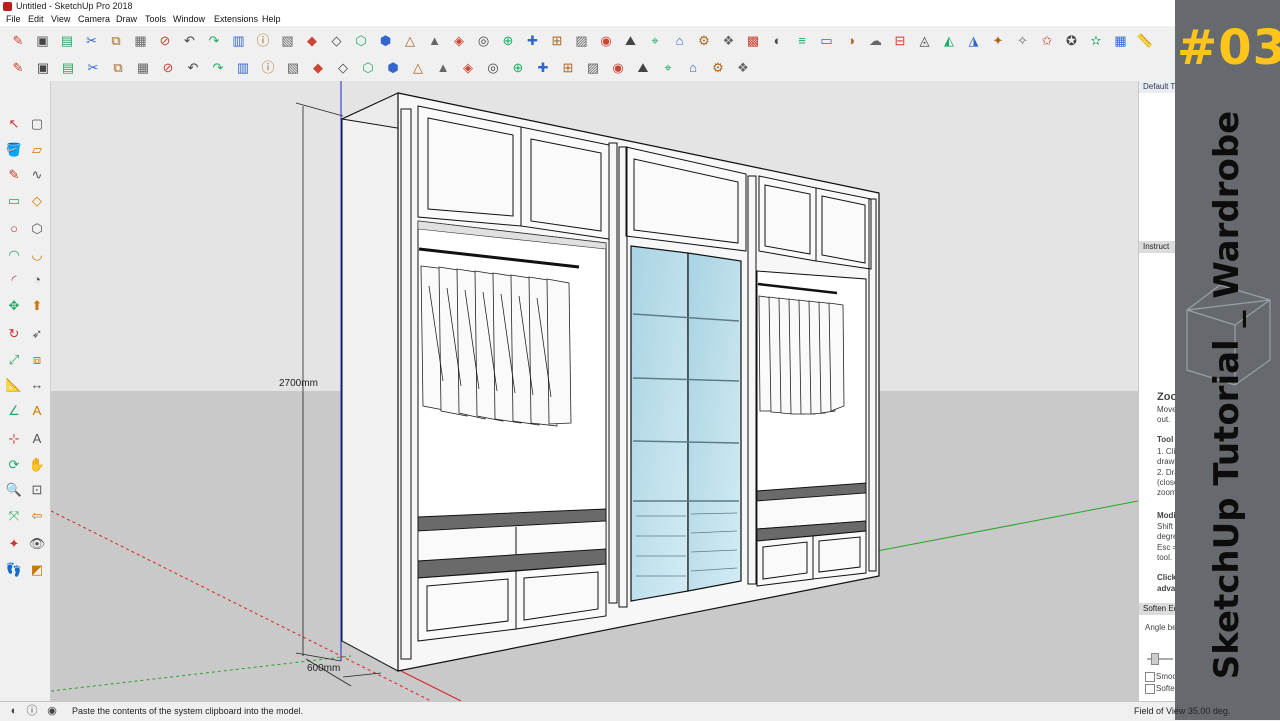 The width and height of the screenshot is (1280, 721). I want to click on make-component-icon: ▢, so click(37, 124).